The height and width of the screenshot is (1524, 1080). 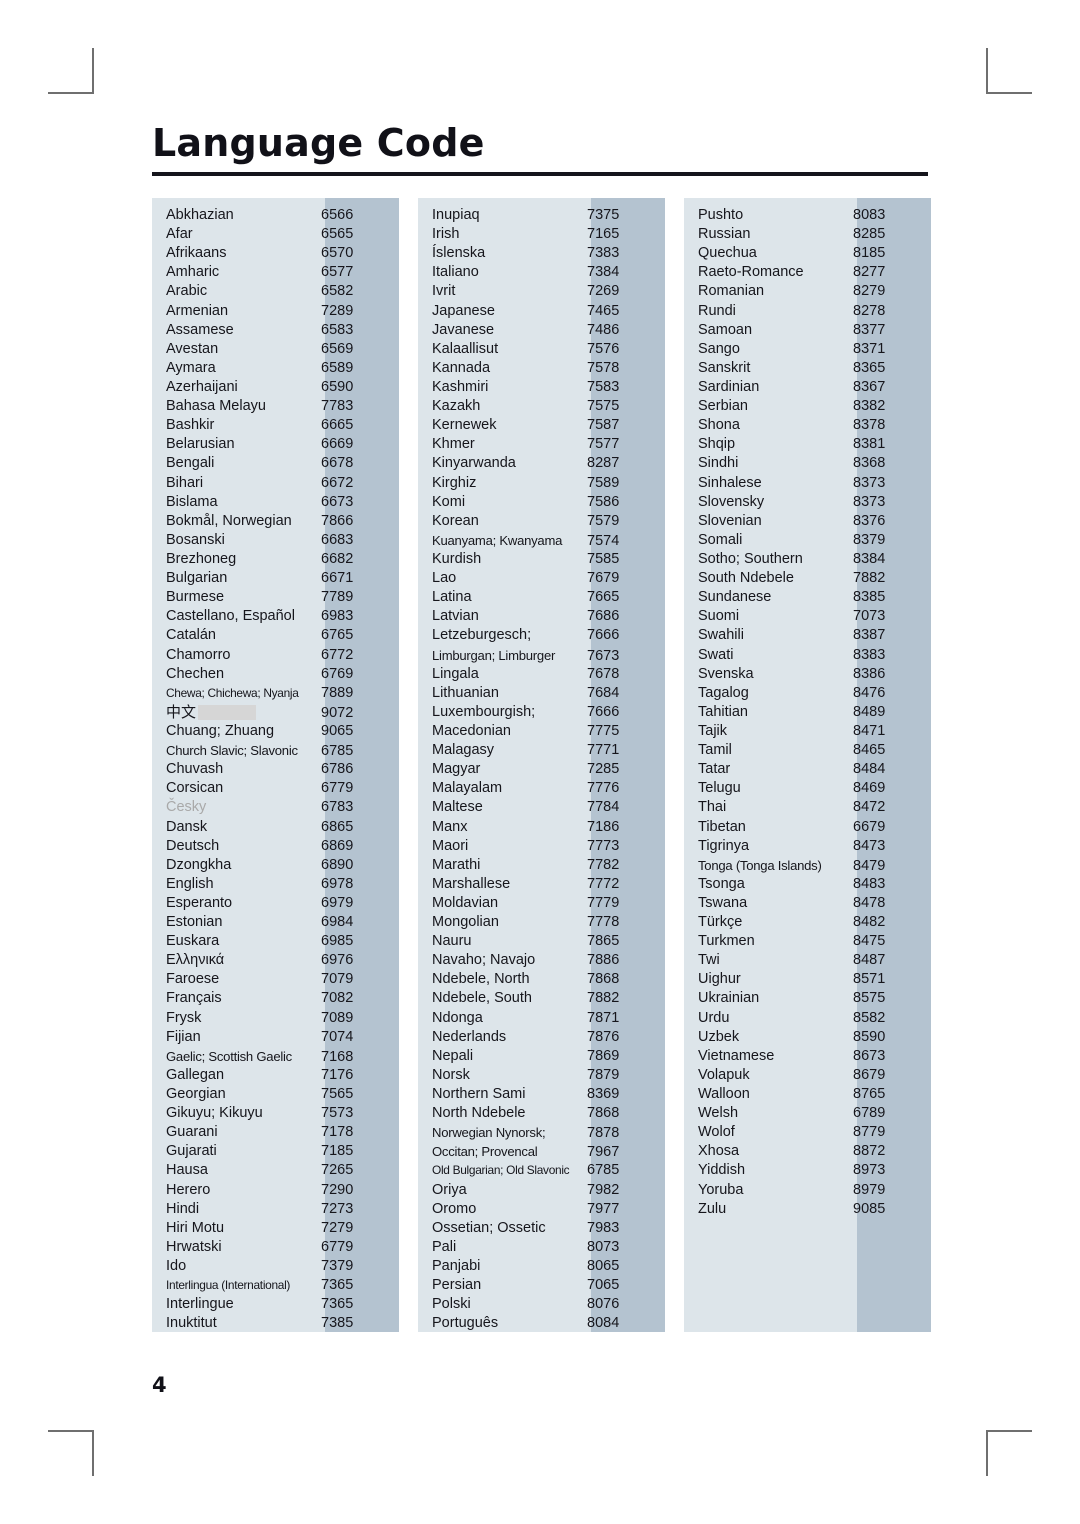 I want to click on language-code: 6785, so click(x=337, y=751).